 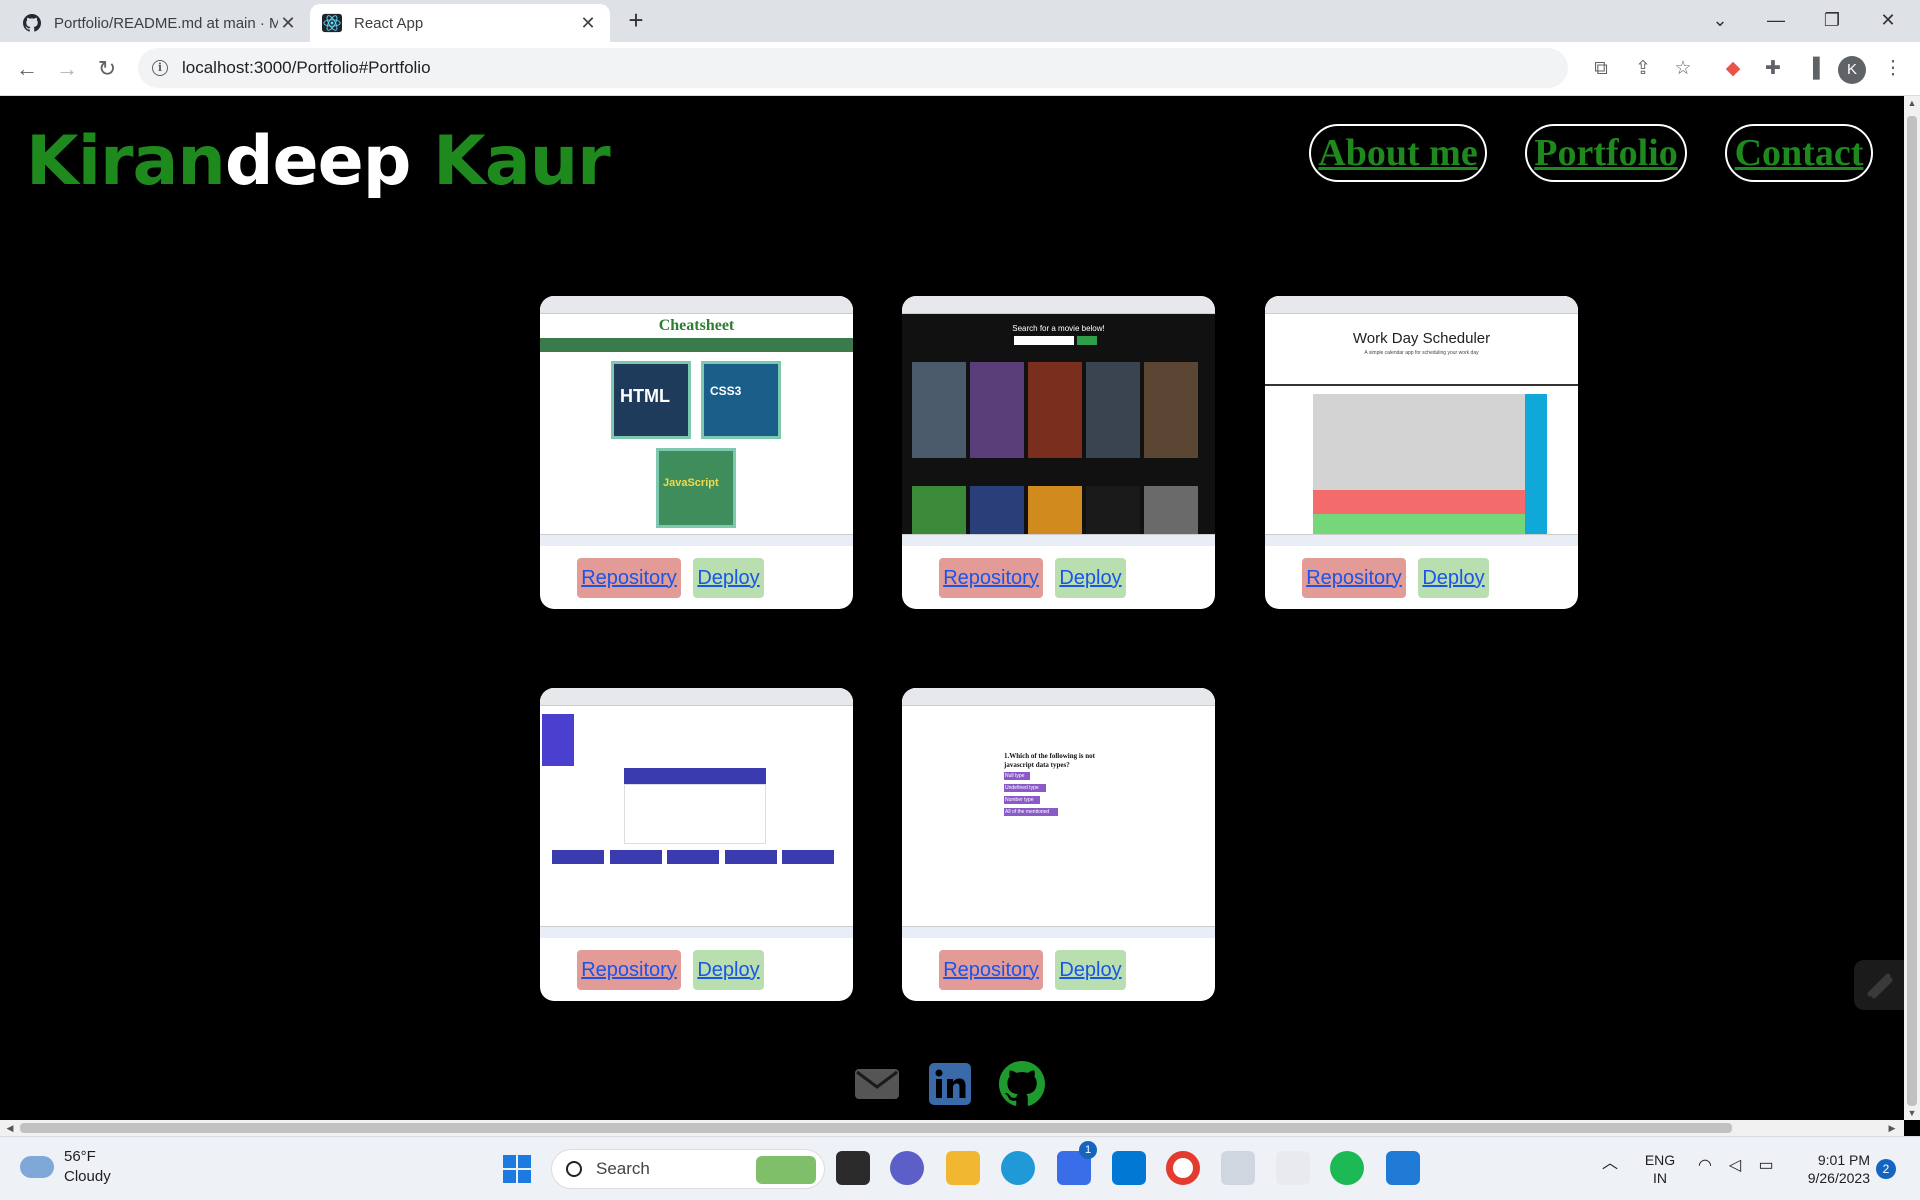 What do you see at coordinates (65, 1167) in the screenshot?
I see `weather-widget: 56°F Cloudy` at bounding box center [65, 1167].